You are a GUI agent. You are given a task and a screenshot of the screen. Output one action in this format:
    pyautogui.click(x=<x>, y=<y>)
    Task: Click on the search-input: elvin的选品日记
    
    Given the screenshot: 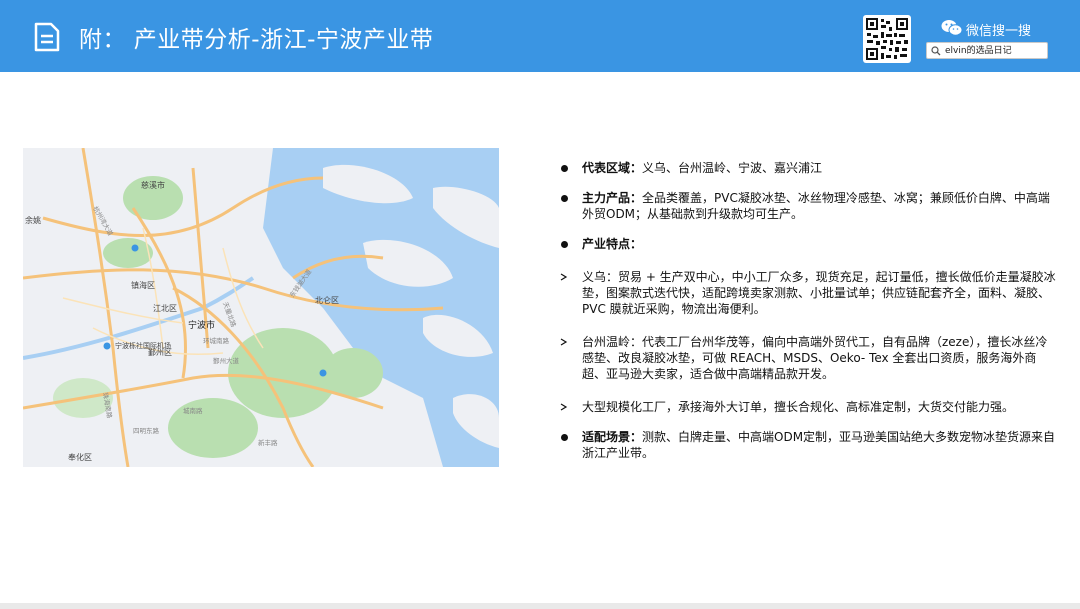 What is the action you would take?
    pyautogui.click(x=987, y=50)
    